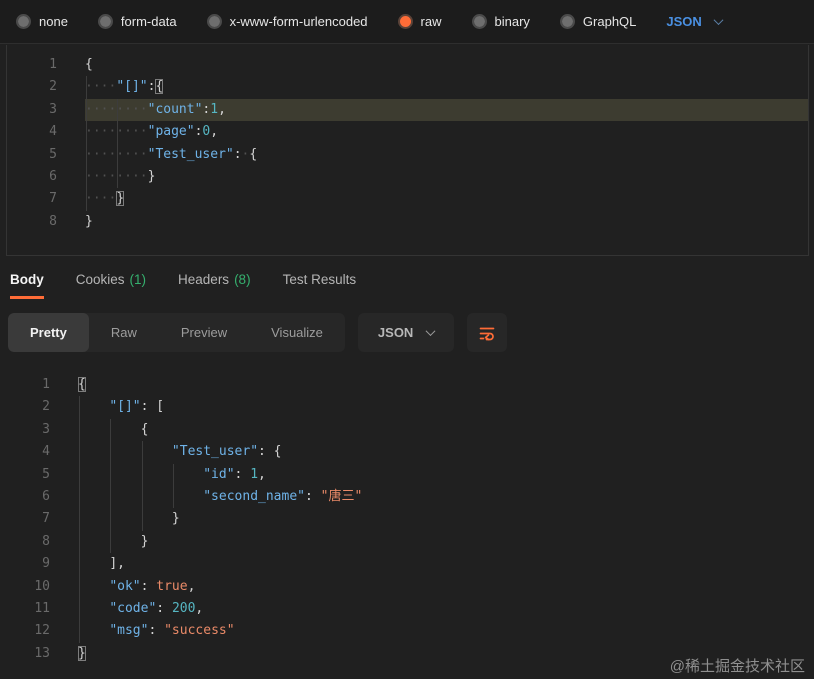  I want to click on code-line: 7 ····}, so click(407, 199).